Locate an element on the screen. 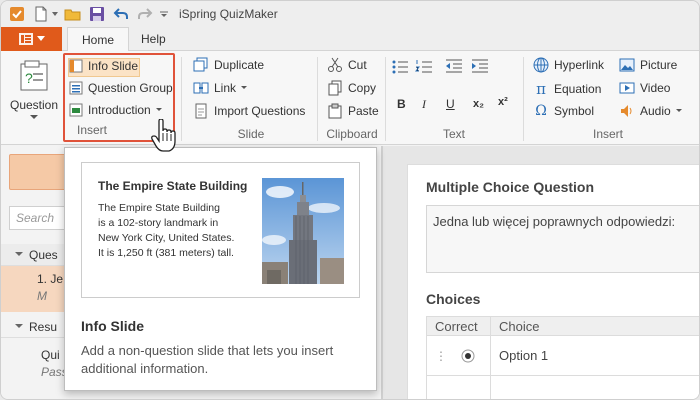  question-icon: ? is located at coordinates (34, 75).